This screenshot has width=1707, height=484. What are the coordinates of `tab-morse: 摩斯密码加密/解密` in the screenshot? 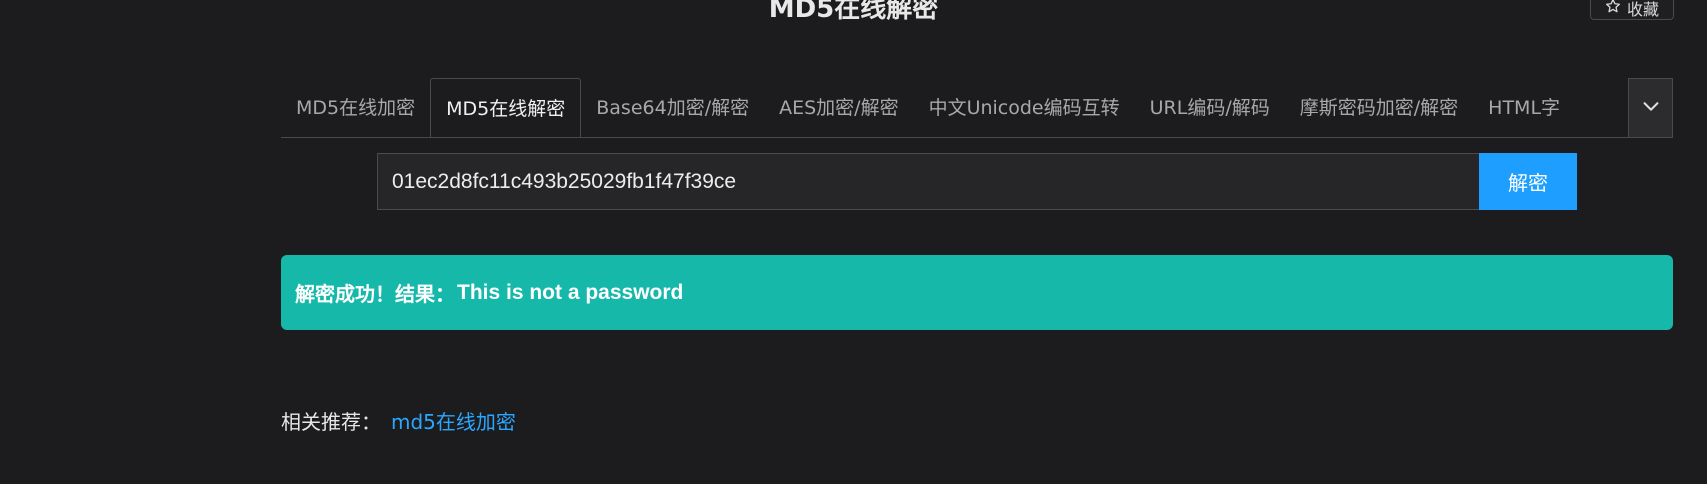 It's located at (1379, 107).